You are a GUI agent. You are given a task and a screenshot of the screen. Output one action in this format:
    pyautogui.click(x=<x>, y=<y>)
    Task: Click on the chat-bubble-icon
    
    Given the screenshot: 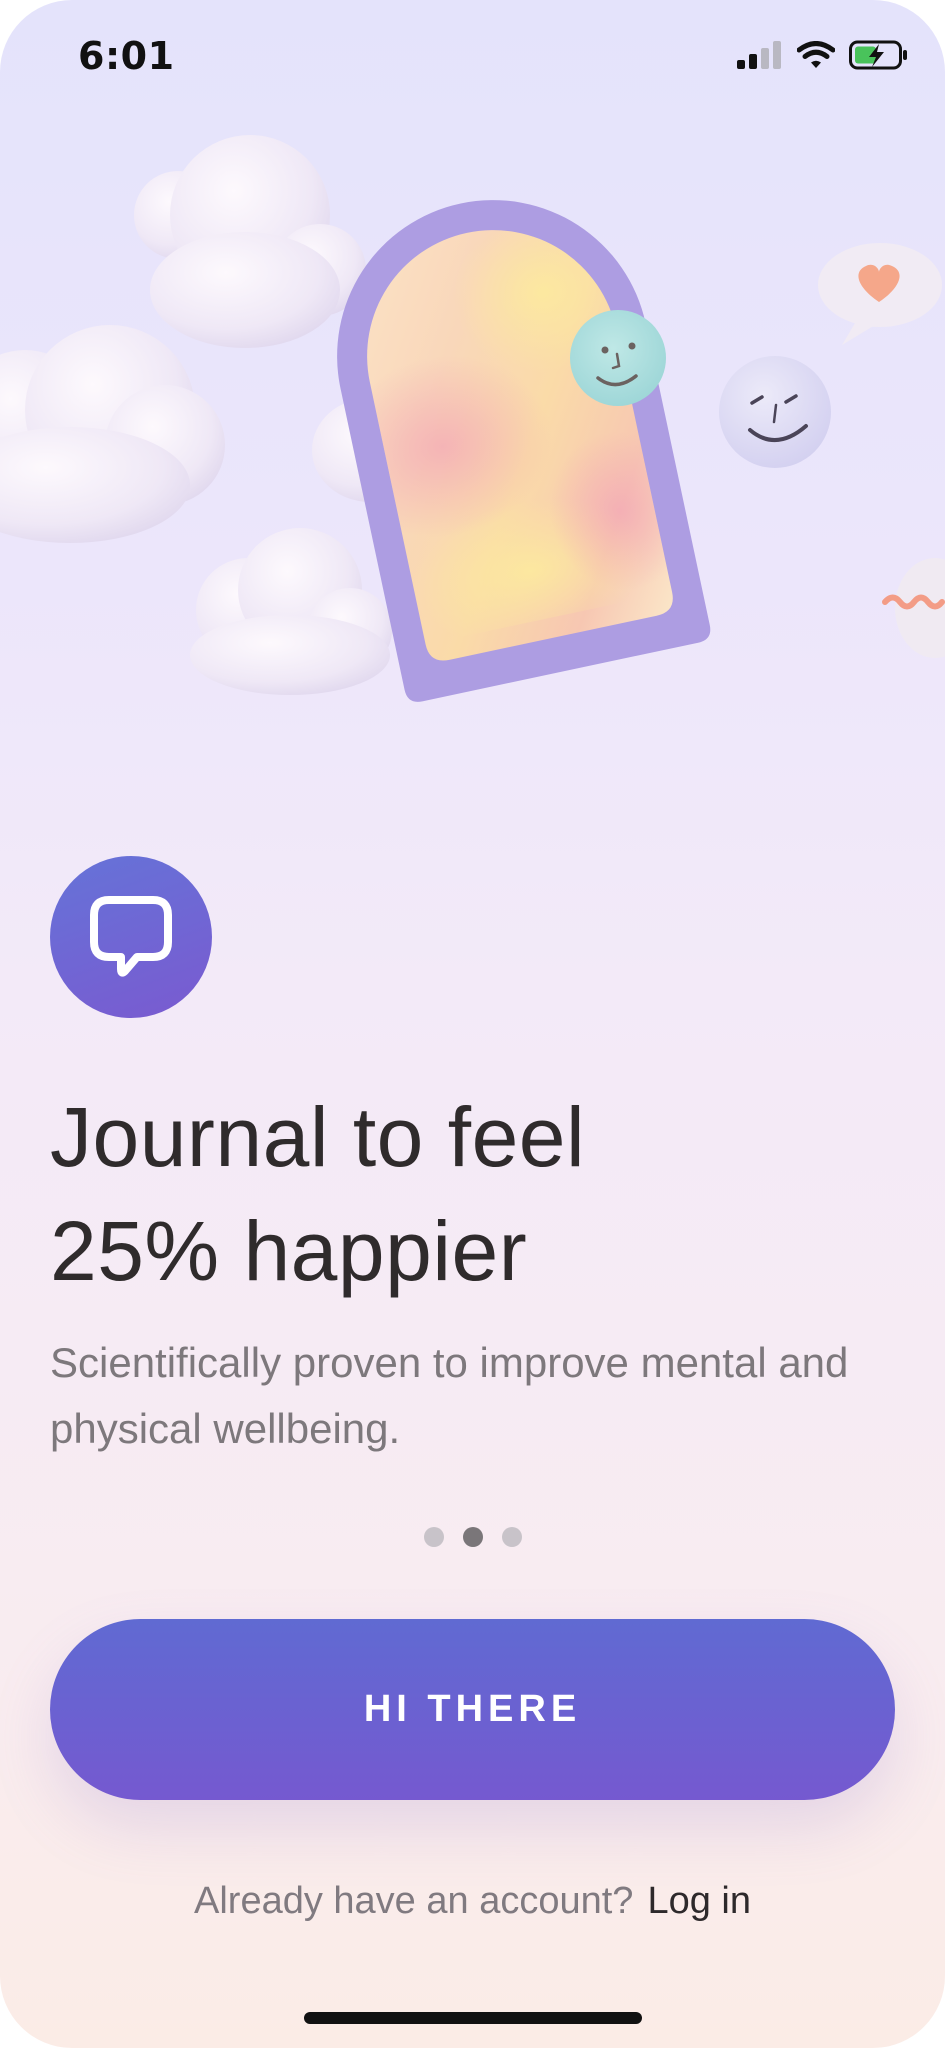 What is the action you would take?
    pyautogui.click(x=131, y=936)
    